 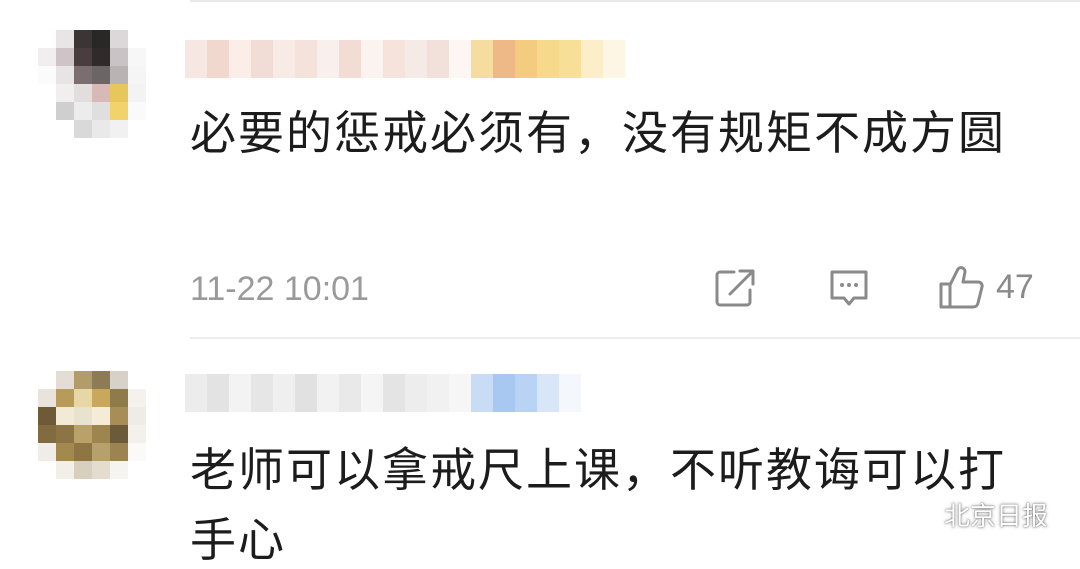 I want to click on thumbs-up-icon, so click(x=961, y=287).